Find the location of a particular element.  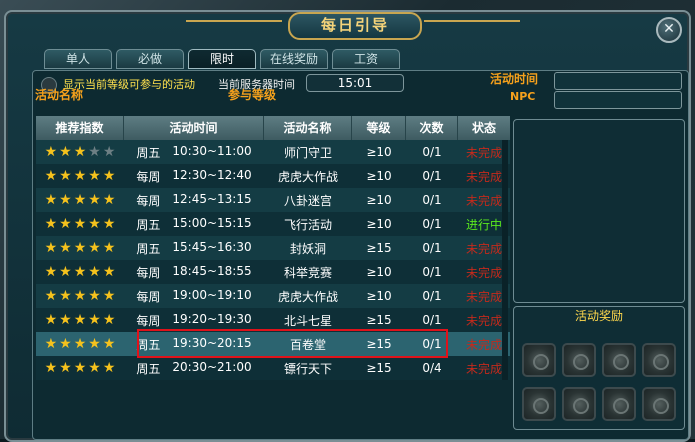

activity-name-label: 活动名称 is located at coordinates (59, 95).